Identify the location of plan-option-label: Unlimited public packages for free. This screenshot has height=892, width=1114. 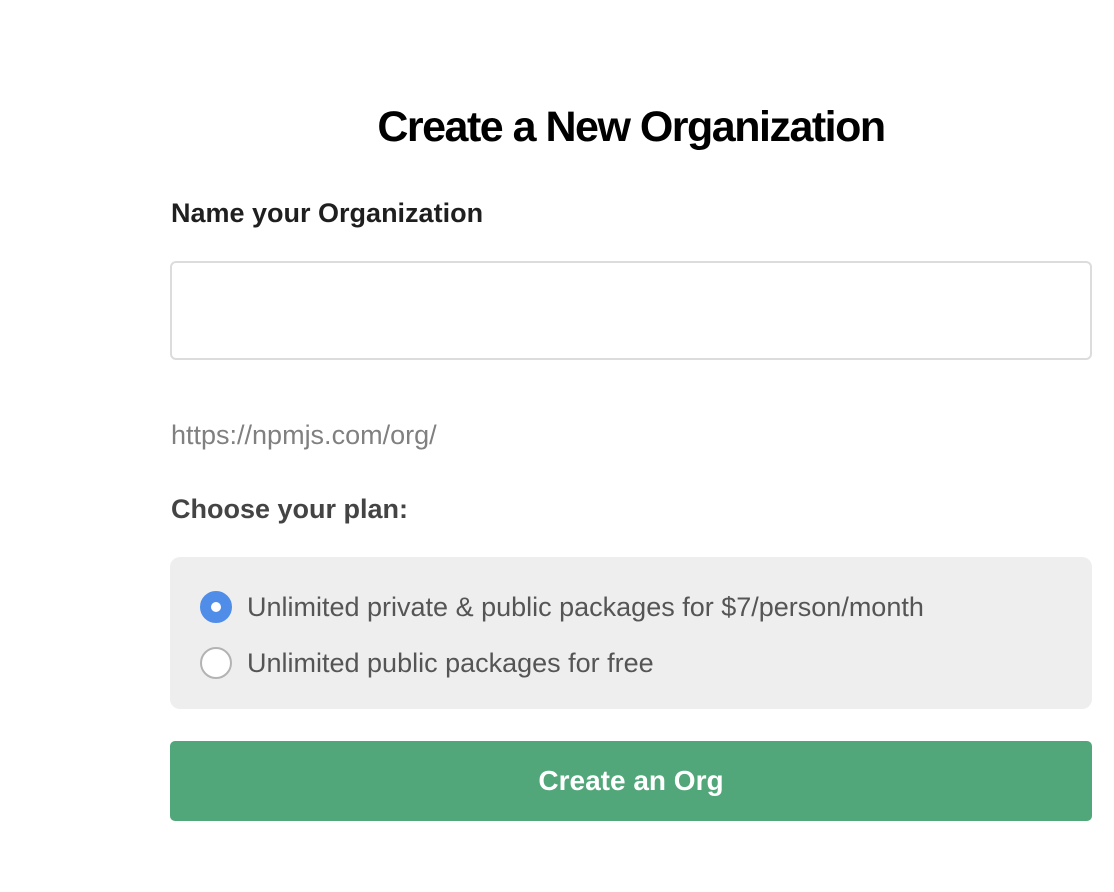
(450, 663).